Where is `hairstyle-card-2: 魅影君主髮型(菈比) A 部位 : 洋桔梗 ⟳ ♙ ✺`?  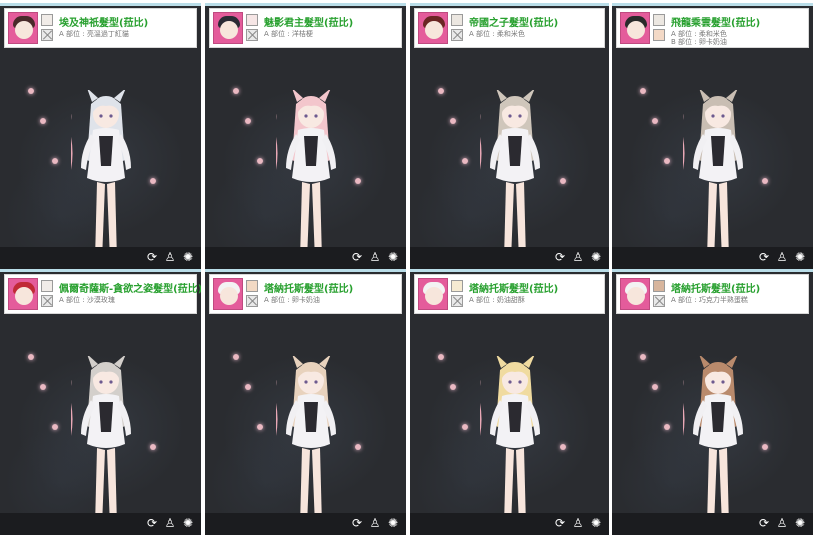 hairstyle-card-2: 魅影君主髮型(菈比) A 部位 : 洋桔梗 ⟳ ♙ ✺ is located at coordinates (305, 136).